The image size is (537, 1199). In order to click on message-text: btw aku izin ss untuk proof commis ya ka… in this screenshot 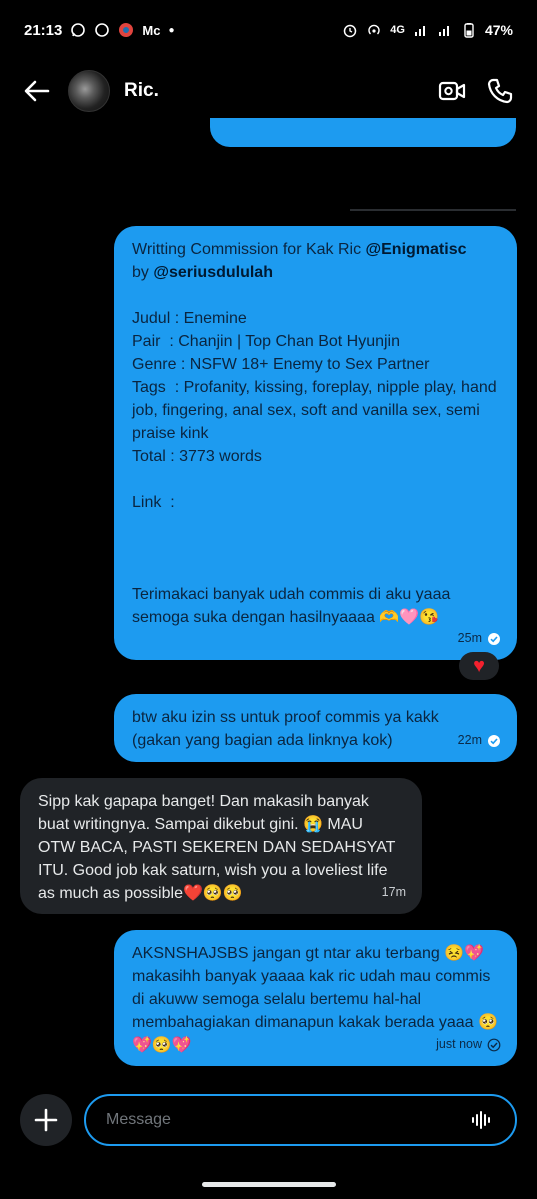, I will do `click(285, 729)`.